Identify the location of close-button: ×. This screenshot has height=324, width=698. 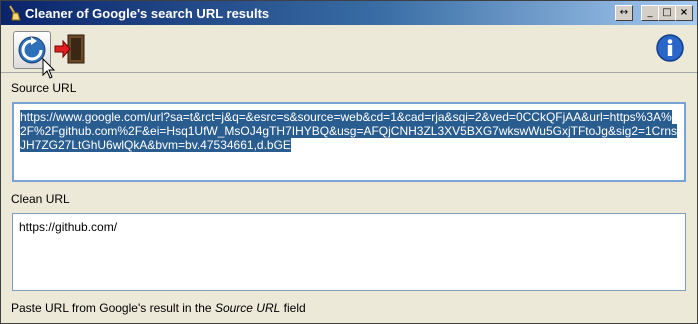
(684, 13).